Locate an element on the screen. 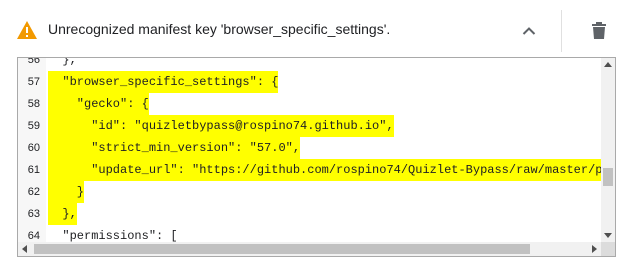 The height and width of the screenshot is (266, 636). highlighted-code-text: }, is located at coordinates (62, 214).